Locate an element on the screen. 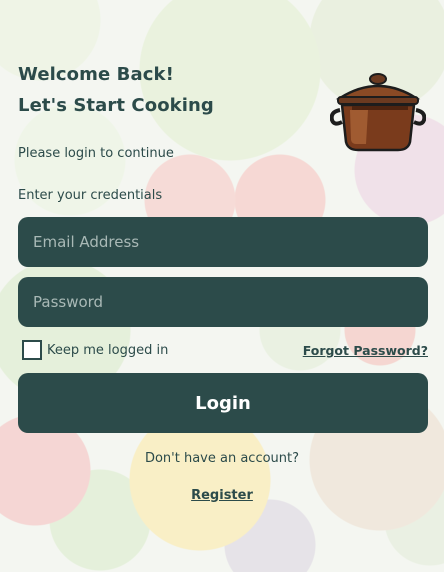 Image resolution: width=444 pixels, height=572 pixels. keep-logged-in-checkbox: Keep me logged in is located at coordinates (95, 350).